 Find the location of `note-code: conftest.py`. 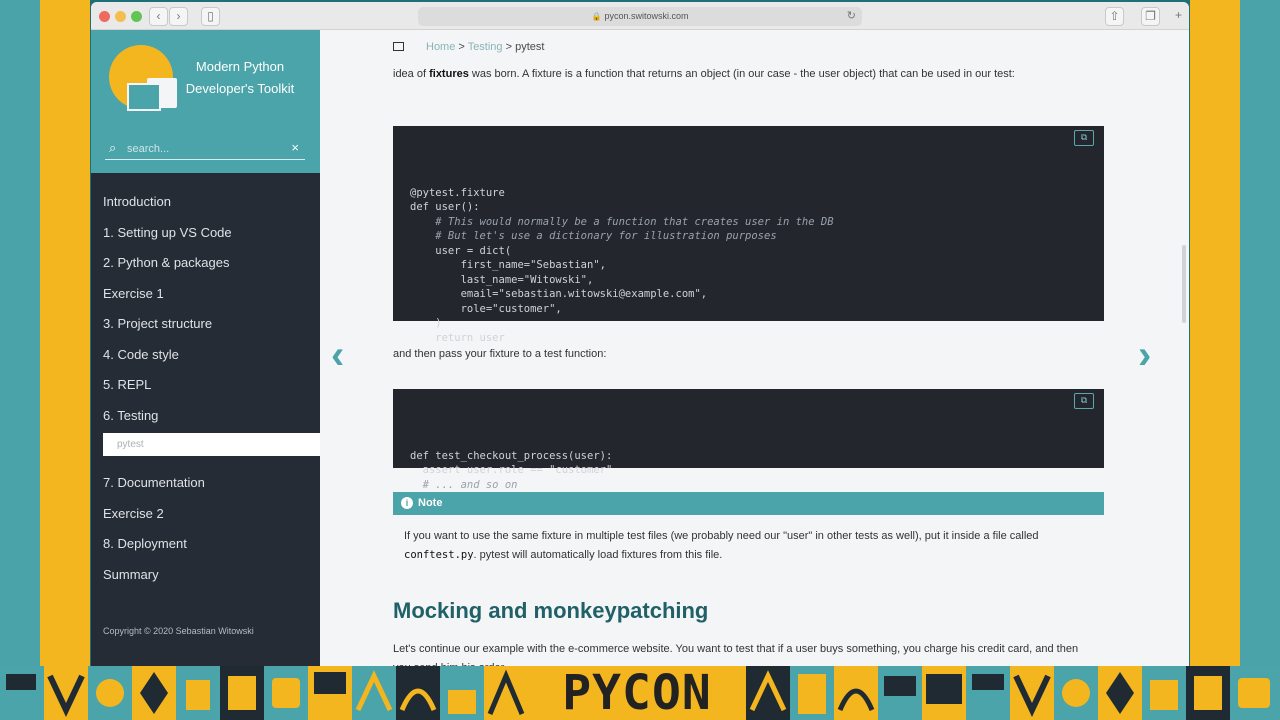

note-code: conftest.py is located at coordinates (439, 555).